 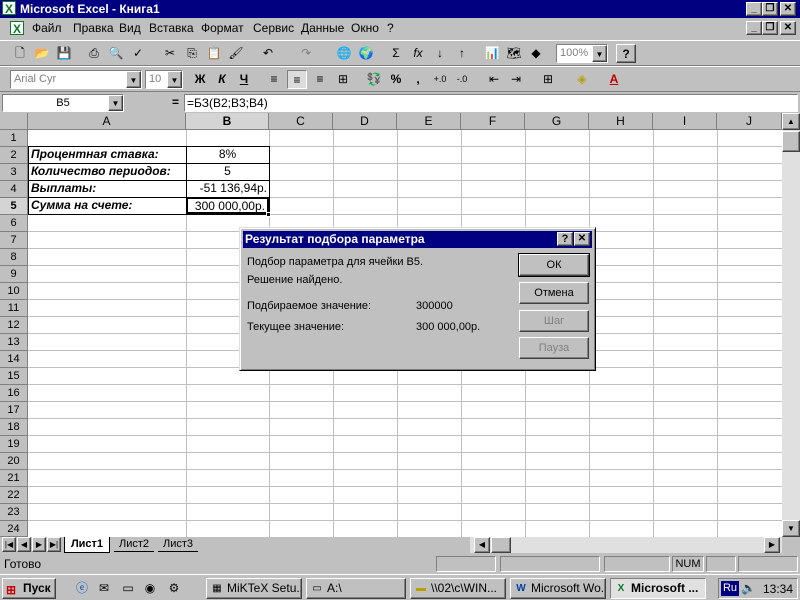 I want to click on align-center-icon: ≡, so click(x=297, y=79).